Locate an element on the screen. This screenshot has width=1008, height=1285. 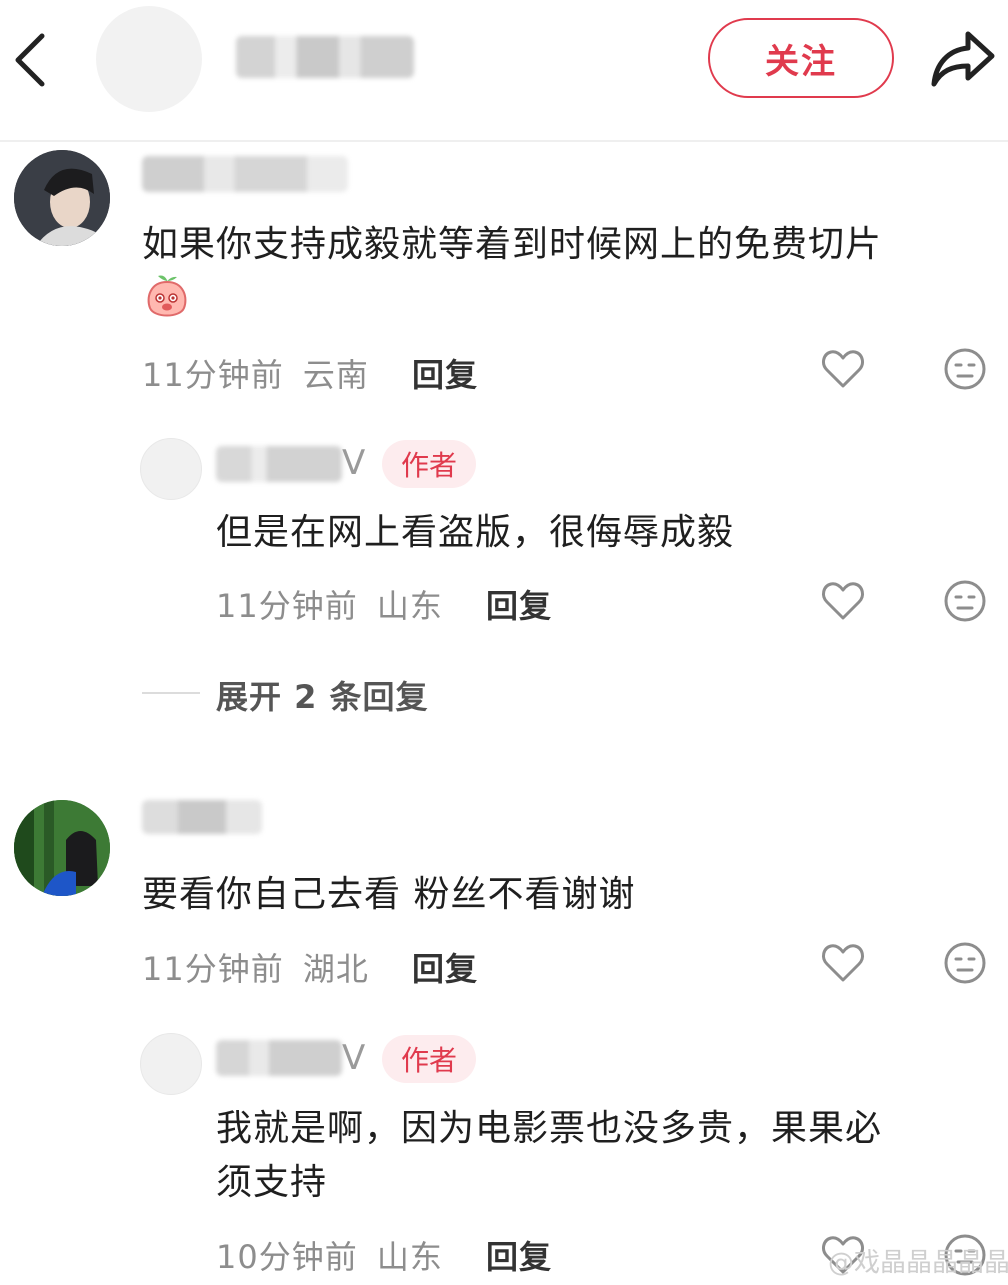
comment-content: 要看你自己去看 粉丝不看谢谢 is located at coordinates (389, 894).